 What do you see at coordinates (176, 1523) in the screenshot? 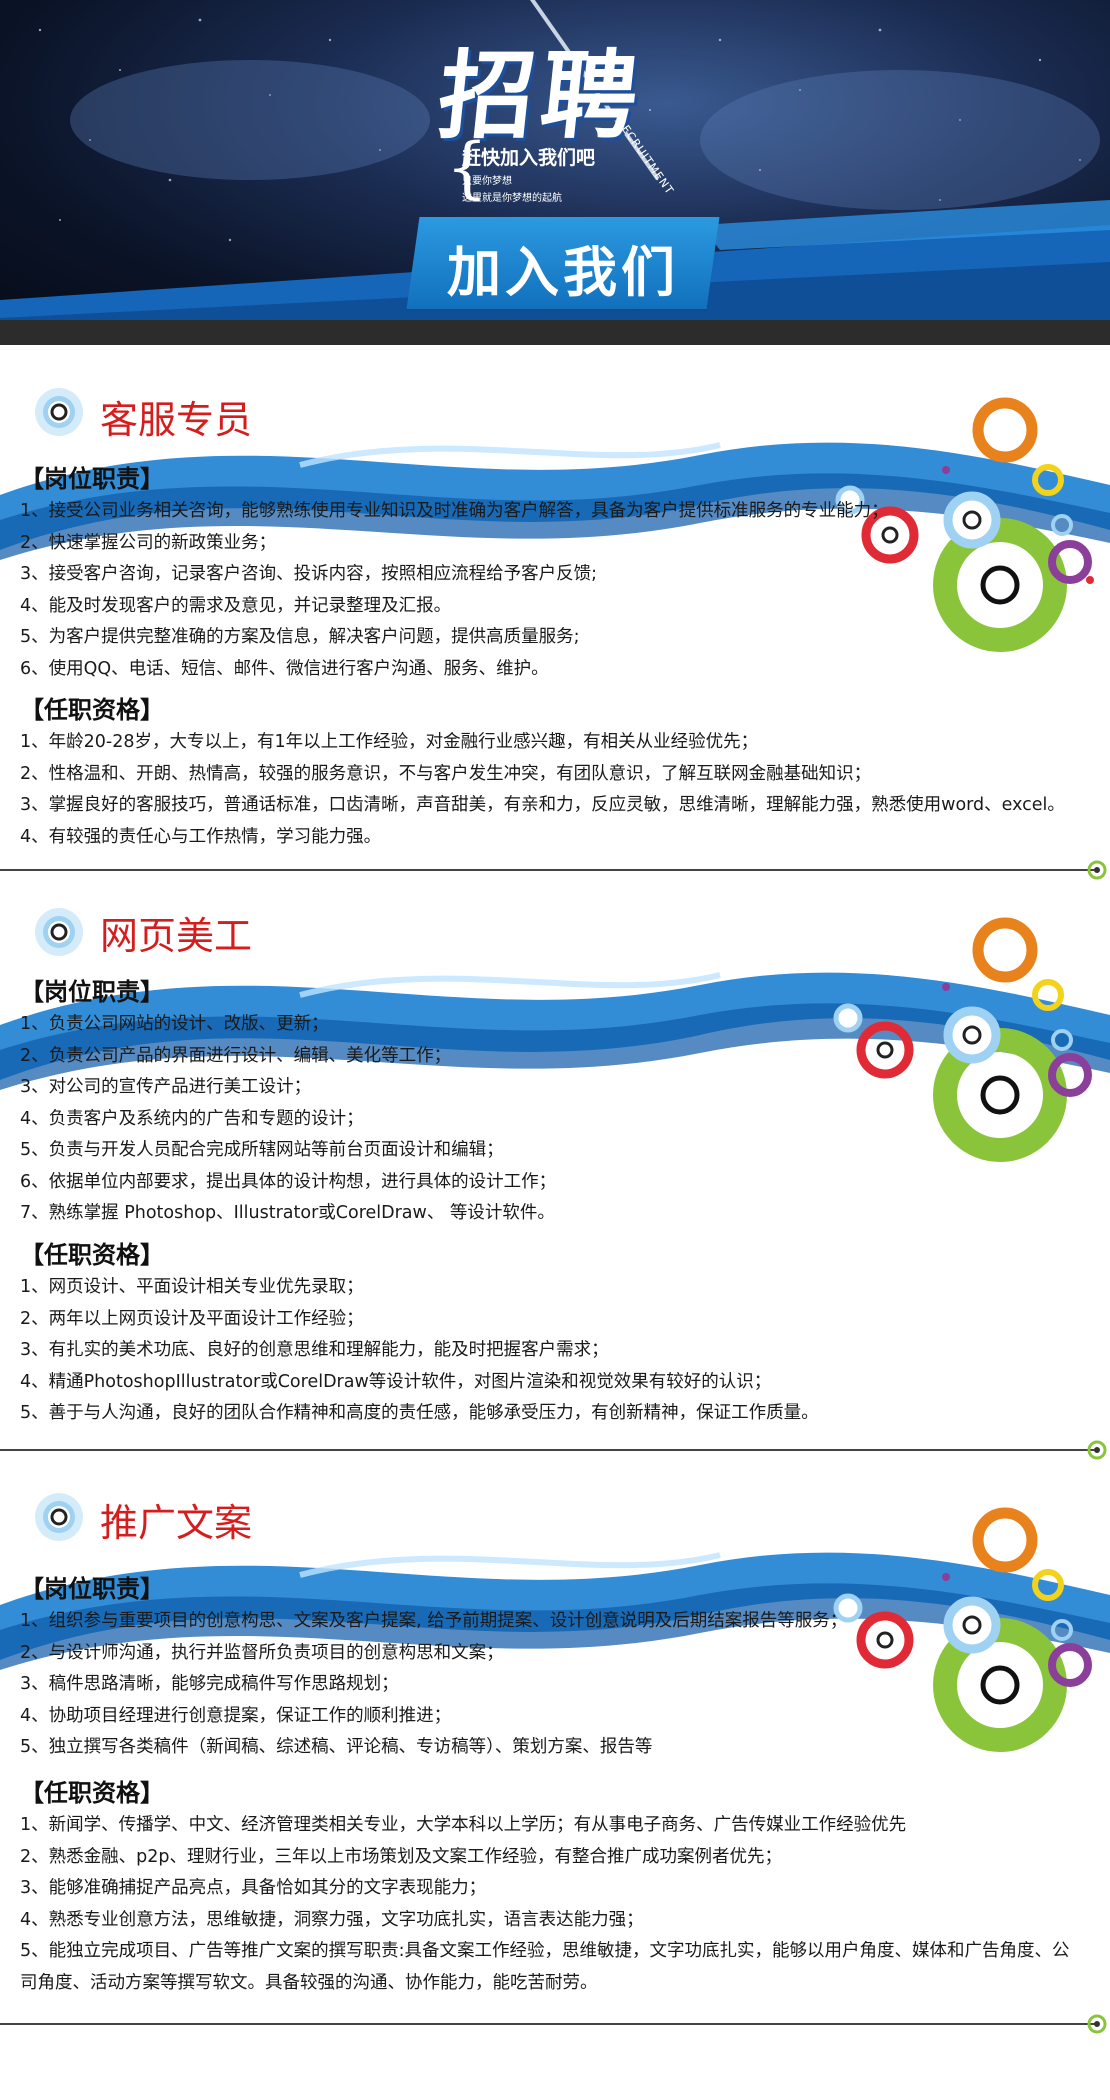
I see `section-title: 推广文案` at bounding box center [176, 1523].